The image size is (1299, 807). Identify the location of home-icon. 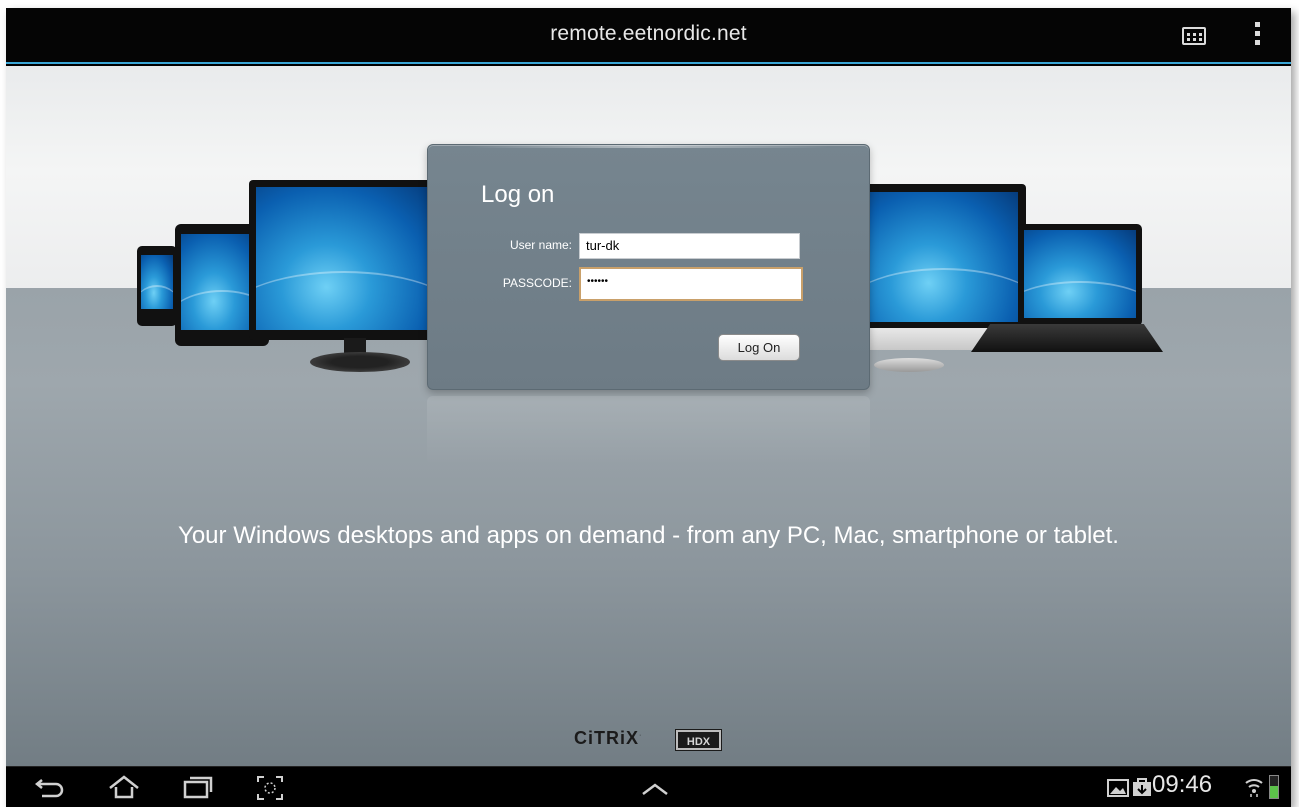
(124, 787).